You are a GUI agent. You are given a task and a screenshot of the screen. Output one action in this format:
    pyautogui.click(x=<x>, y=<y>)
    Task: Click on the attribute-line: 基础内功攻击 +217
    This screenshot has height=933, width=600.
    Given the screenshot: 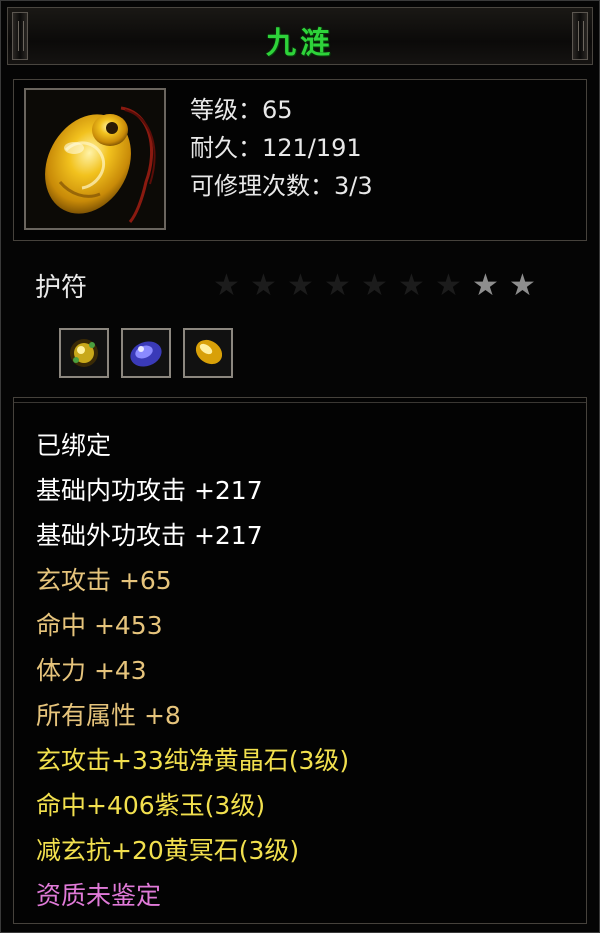 What is the action you would take?
    pyautogui.click(x=149, y=490)
    